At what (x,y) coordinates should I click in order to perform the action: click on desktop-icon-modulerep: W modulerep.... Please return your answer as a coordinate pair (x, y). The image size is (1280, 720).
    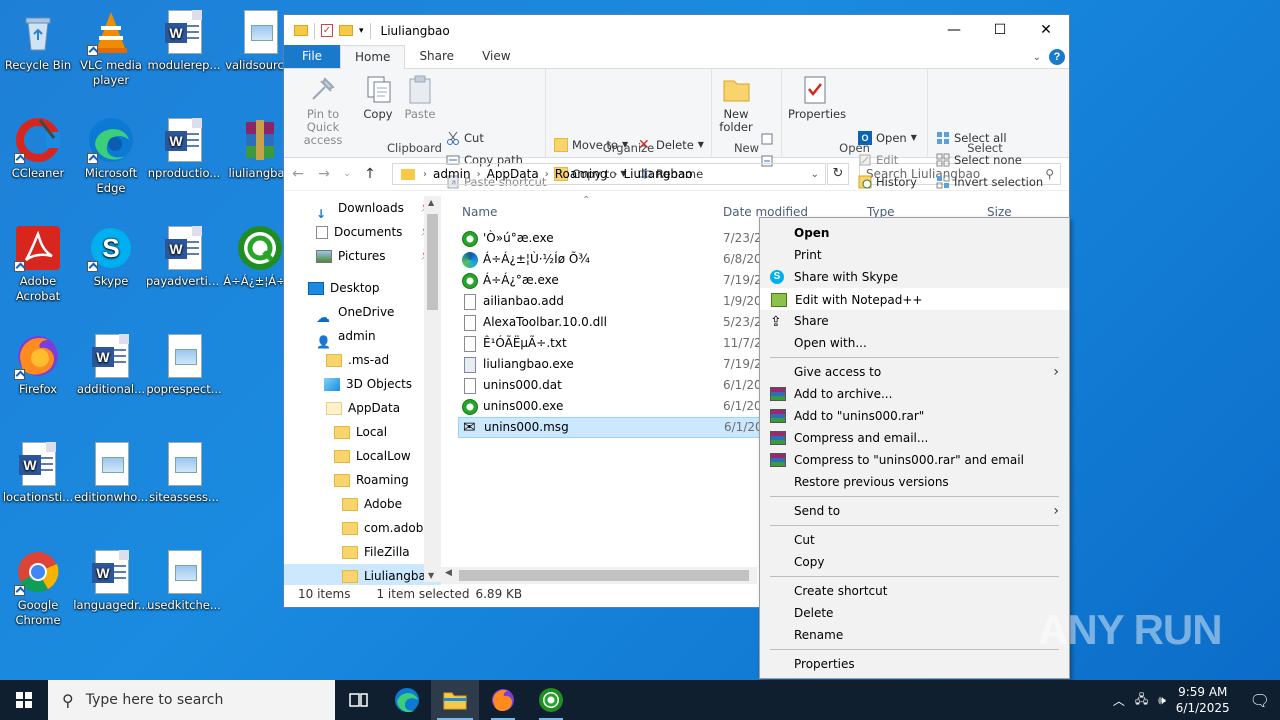
    Looking at the image, I should click on (184, 40).